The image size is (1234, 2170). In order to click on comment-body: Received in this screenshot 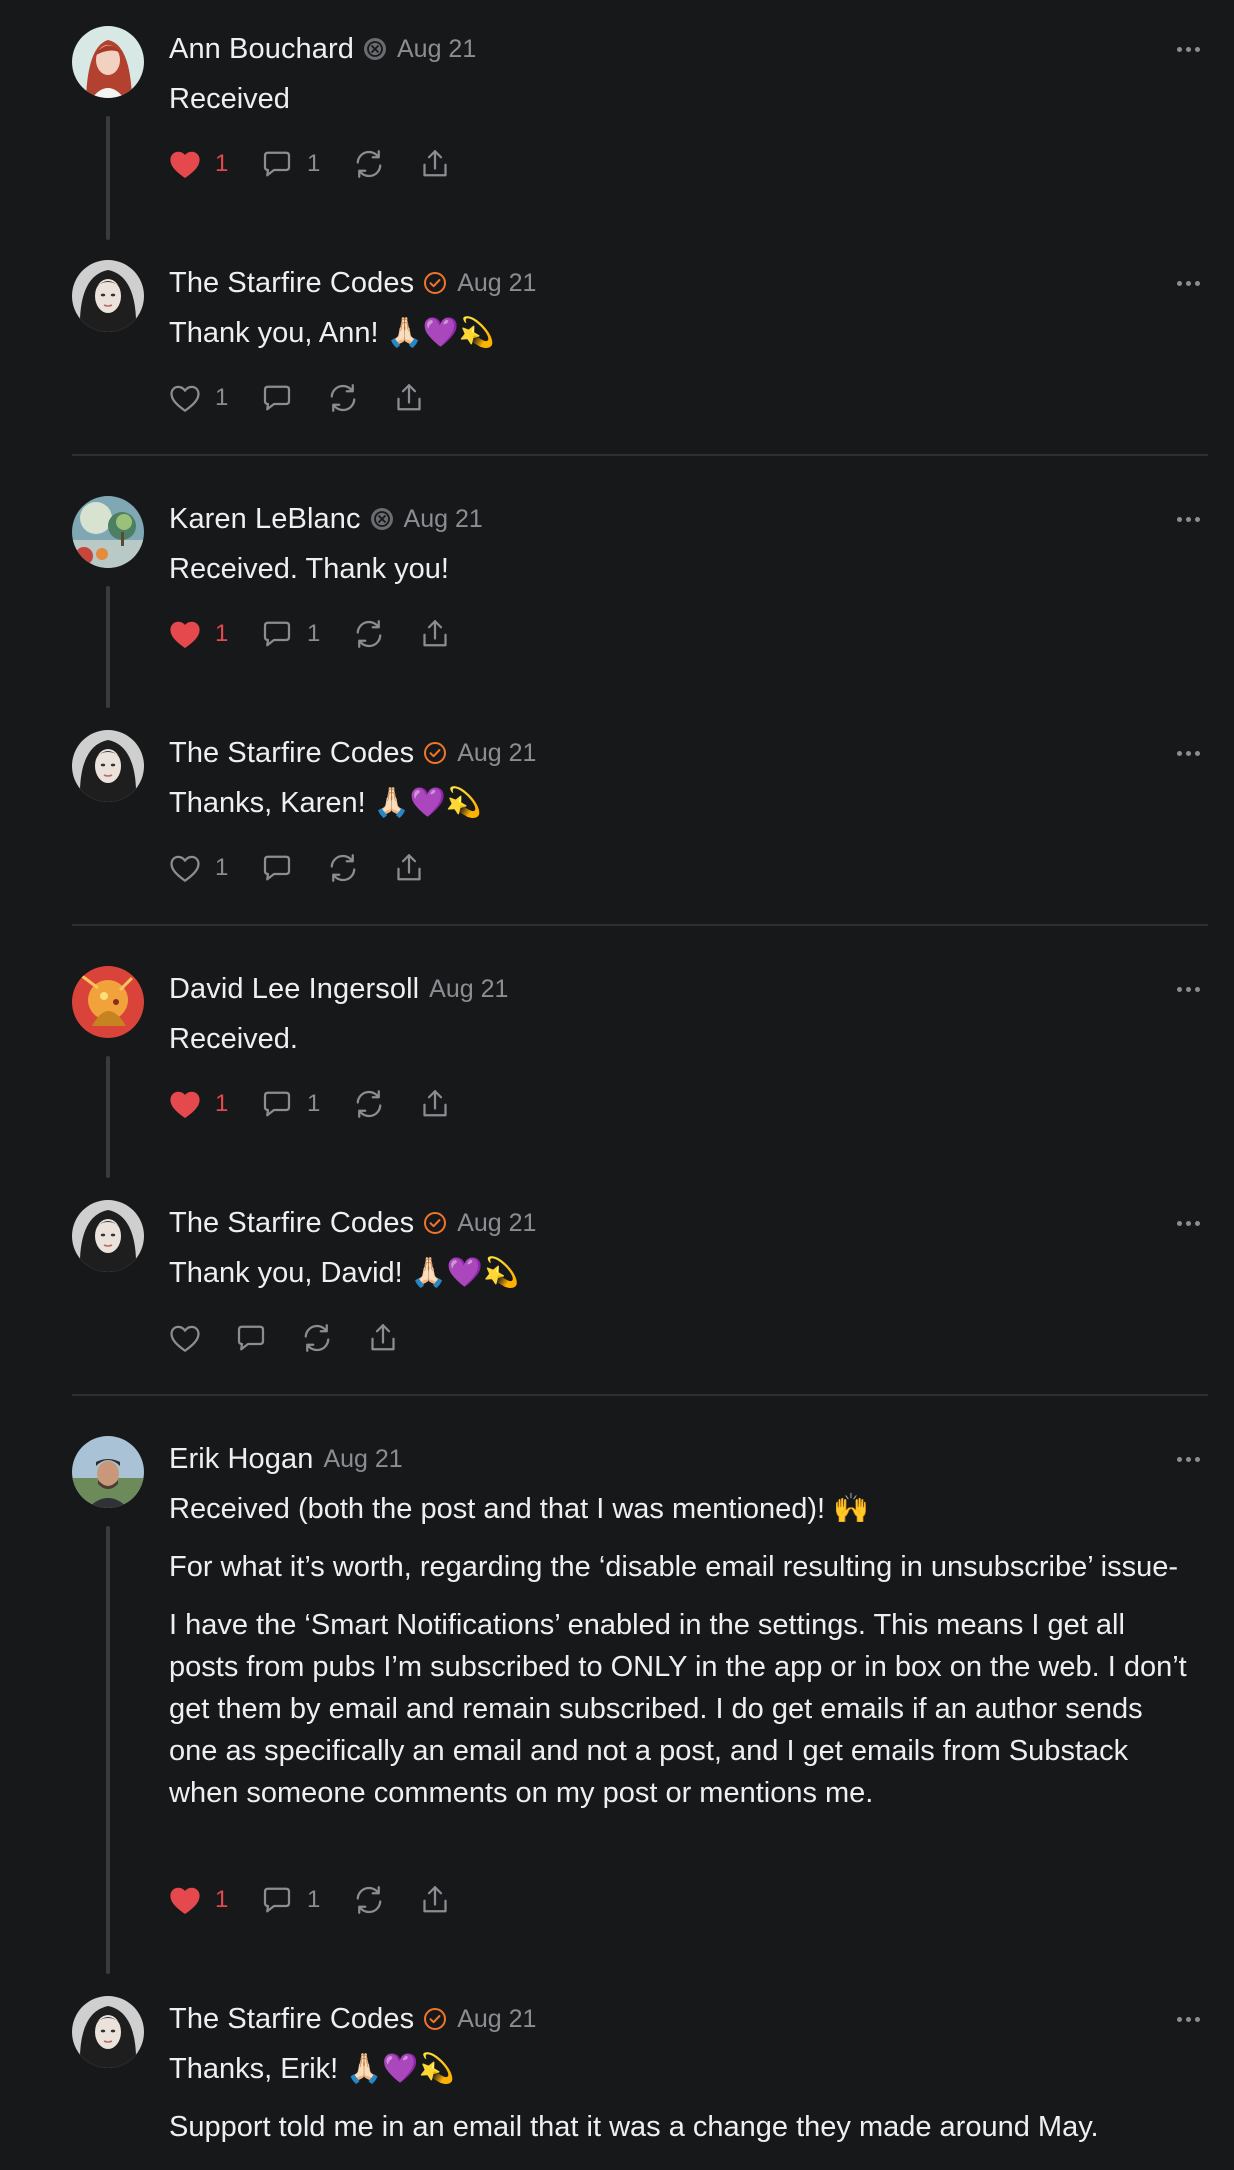, I will do `click(684, 107)`.